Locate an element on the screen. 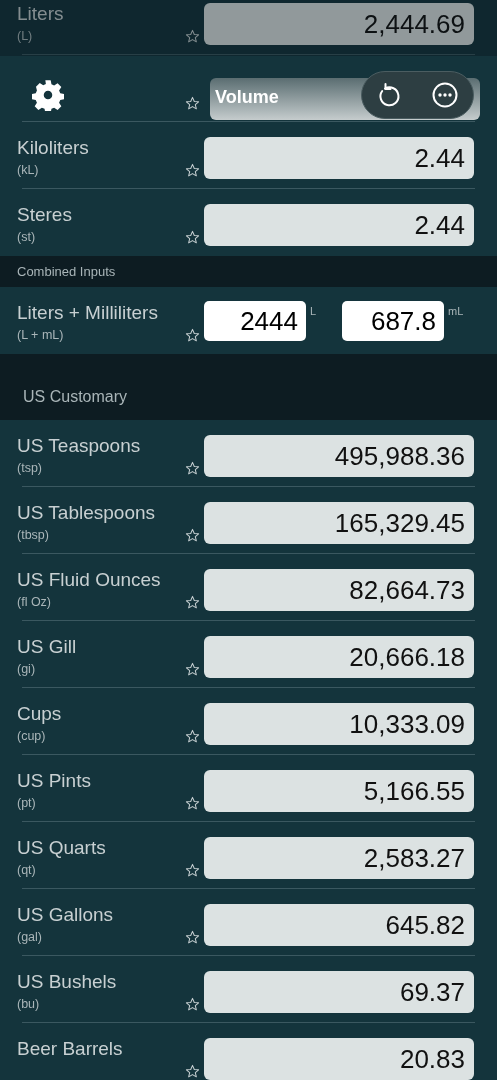 The height and width of the screenshot is (1080, 497). unit-symbol: (qt) is located at coordinates (27, 870).